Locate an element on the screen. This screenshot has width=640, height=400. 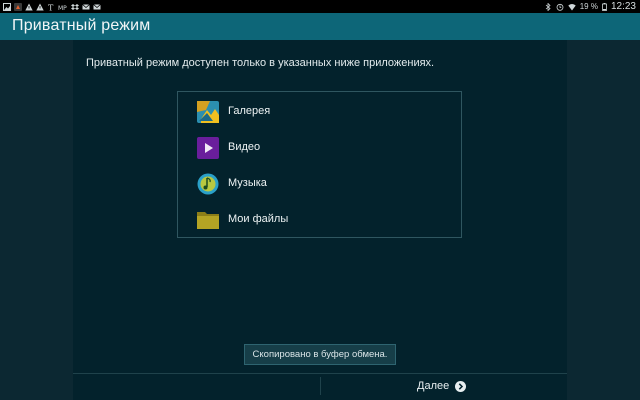
toast-message: Скопировано в буфер обмена. is located at coordinates (320, 354).